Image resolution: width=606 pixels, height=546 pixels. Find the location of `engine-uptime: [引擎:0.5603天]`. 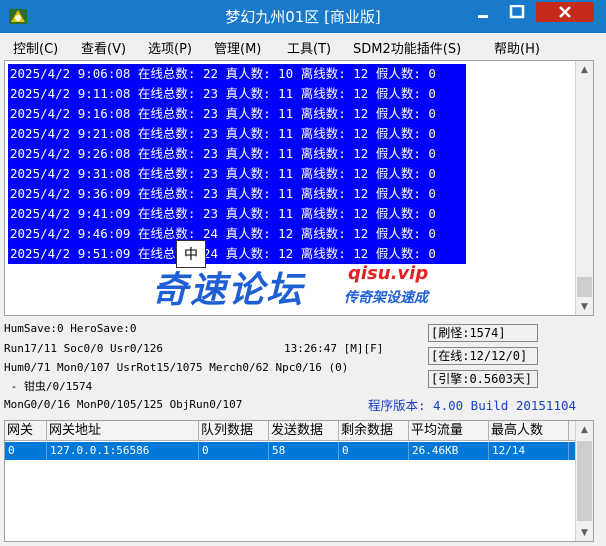

engine-uptime: [引擎:0.5603天] is located at coordinates (483, 379).